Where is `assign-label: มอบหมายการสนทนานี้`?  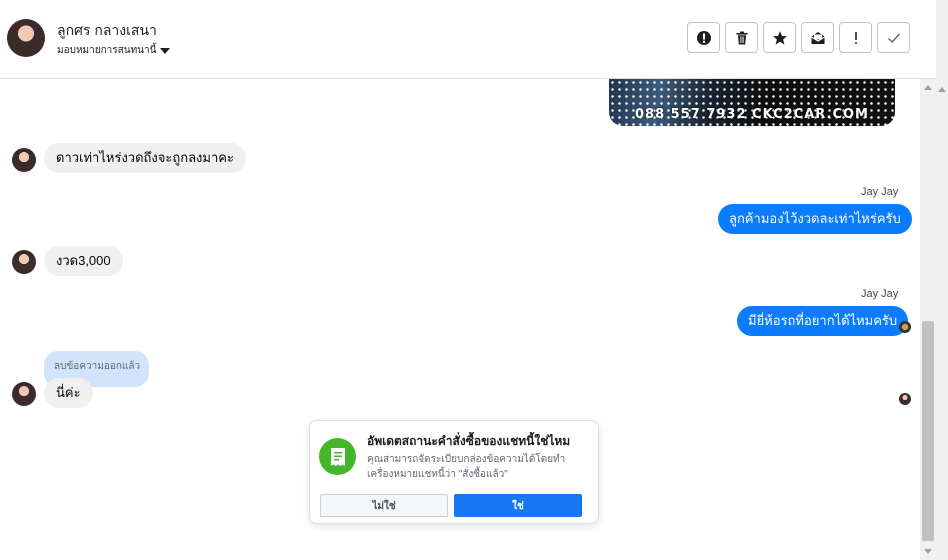
assign-label: มอบหมายการสนทนานี้ is located at coordinates (107, 50).